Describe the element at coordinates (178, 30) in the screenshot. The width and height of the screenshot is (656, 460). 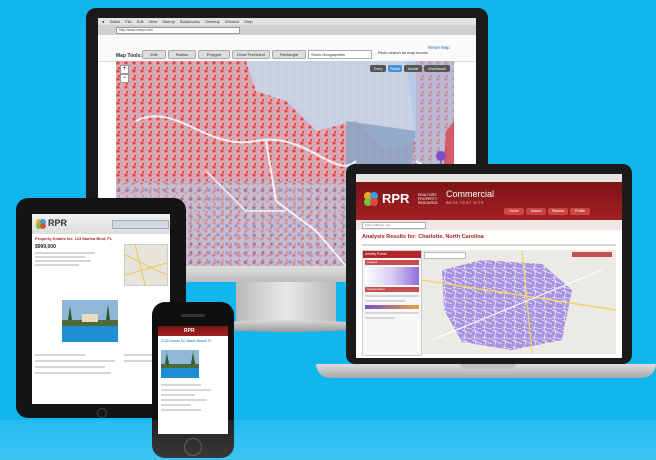
I see `address-bar: http://www.narrpr.com` at that location.